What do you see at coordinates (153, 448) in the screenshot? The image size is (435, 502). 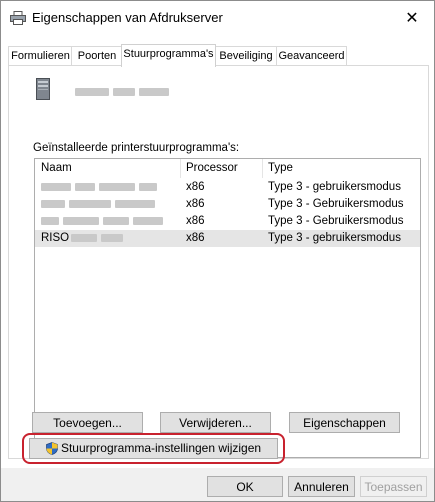 I see `highlight-outline` at bounding box center [153, 448].